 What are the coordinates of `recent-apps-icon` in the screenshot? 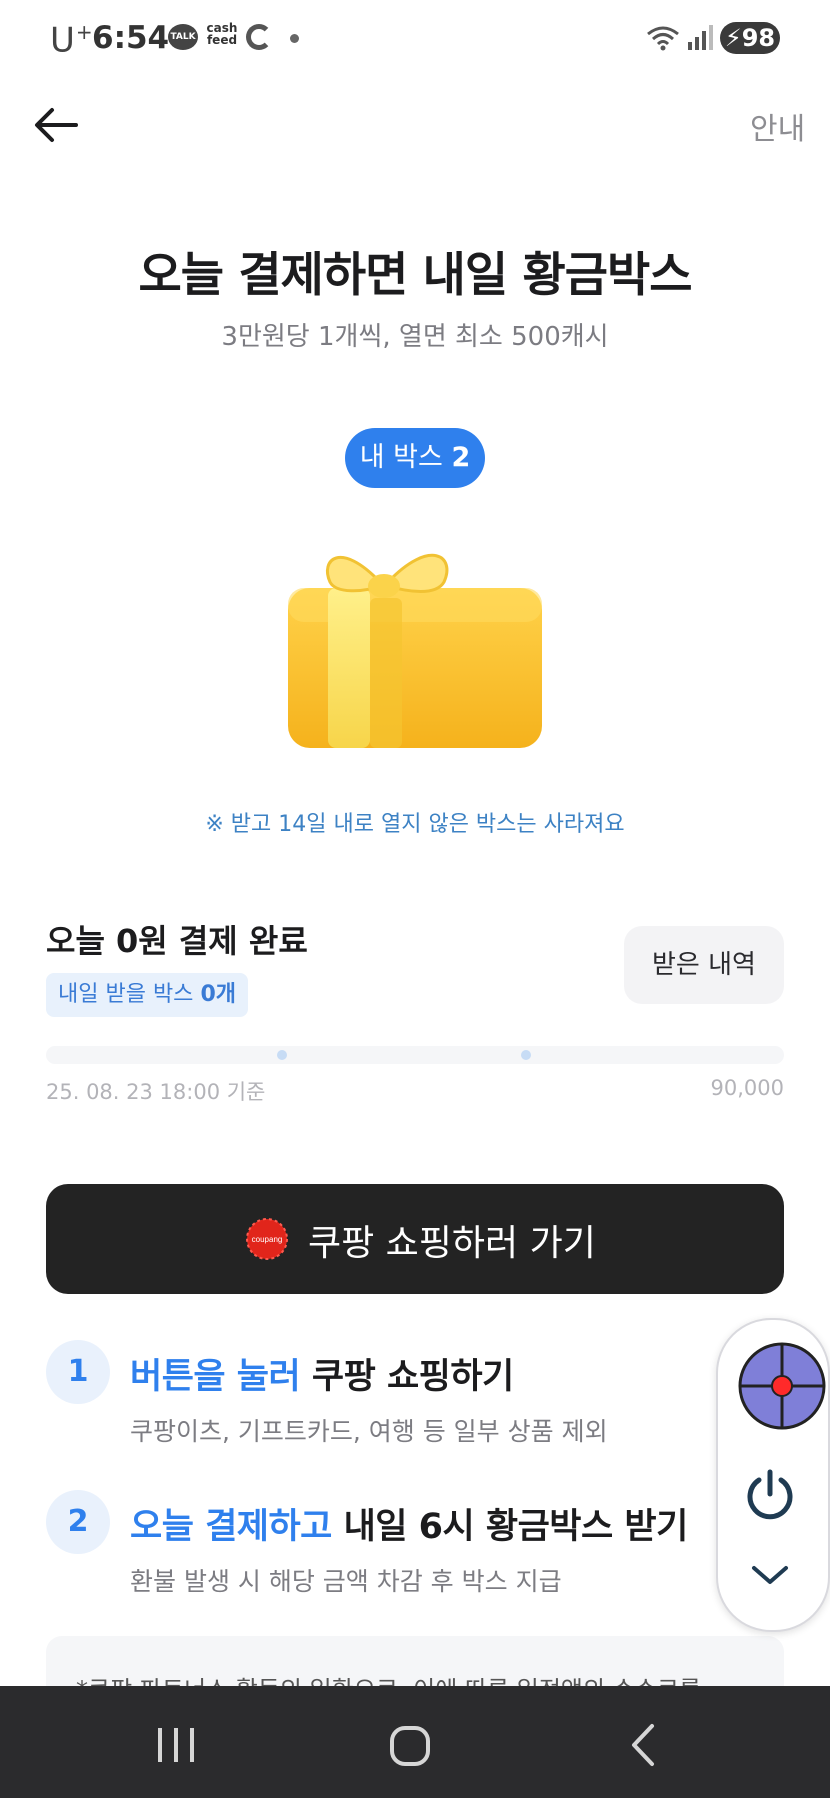 It's located at (176, 1745).